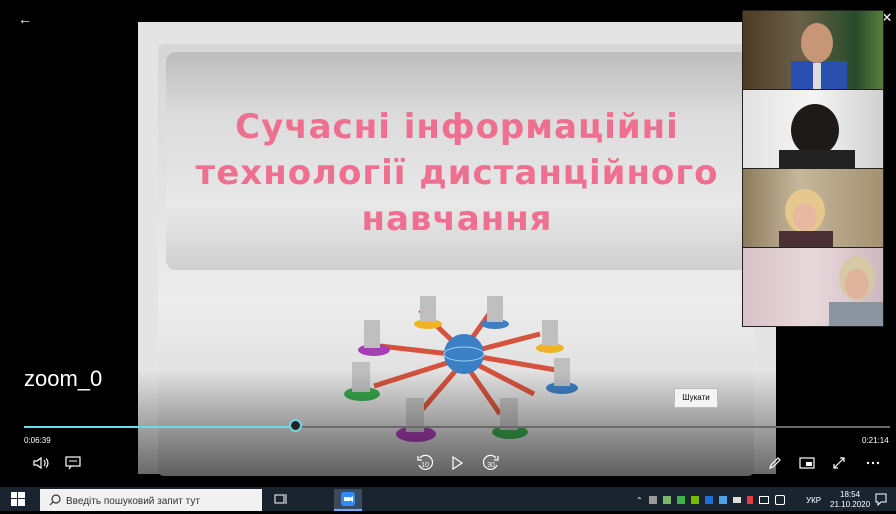 The image size is (896, 514). Describe the element at coordinates (25, 19) in the screenshot. I see `back-arrow-icon: ←` at that location.